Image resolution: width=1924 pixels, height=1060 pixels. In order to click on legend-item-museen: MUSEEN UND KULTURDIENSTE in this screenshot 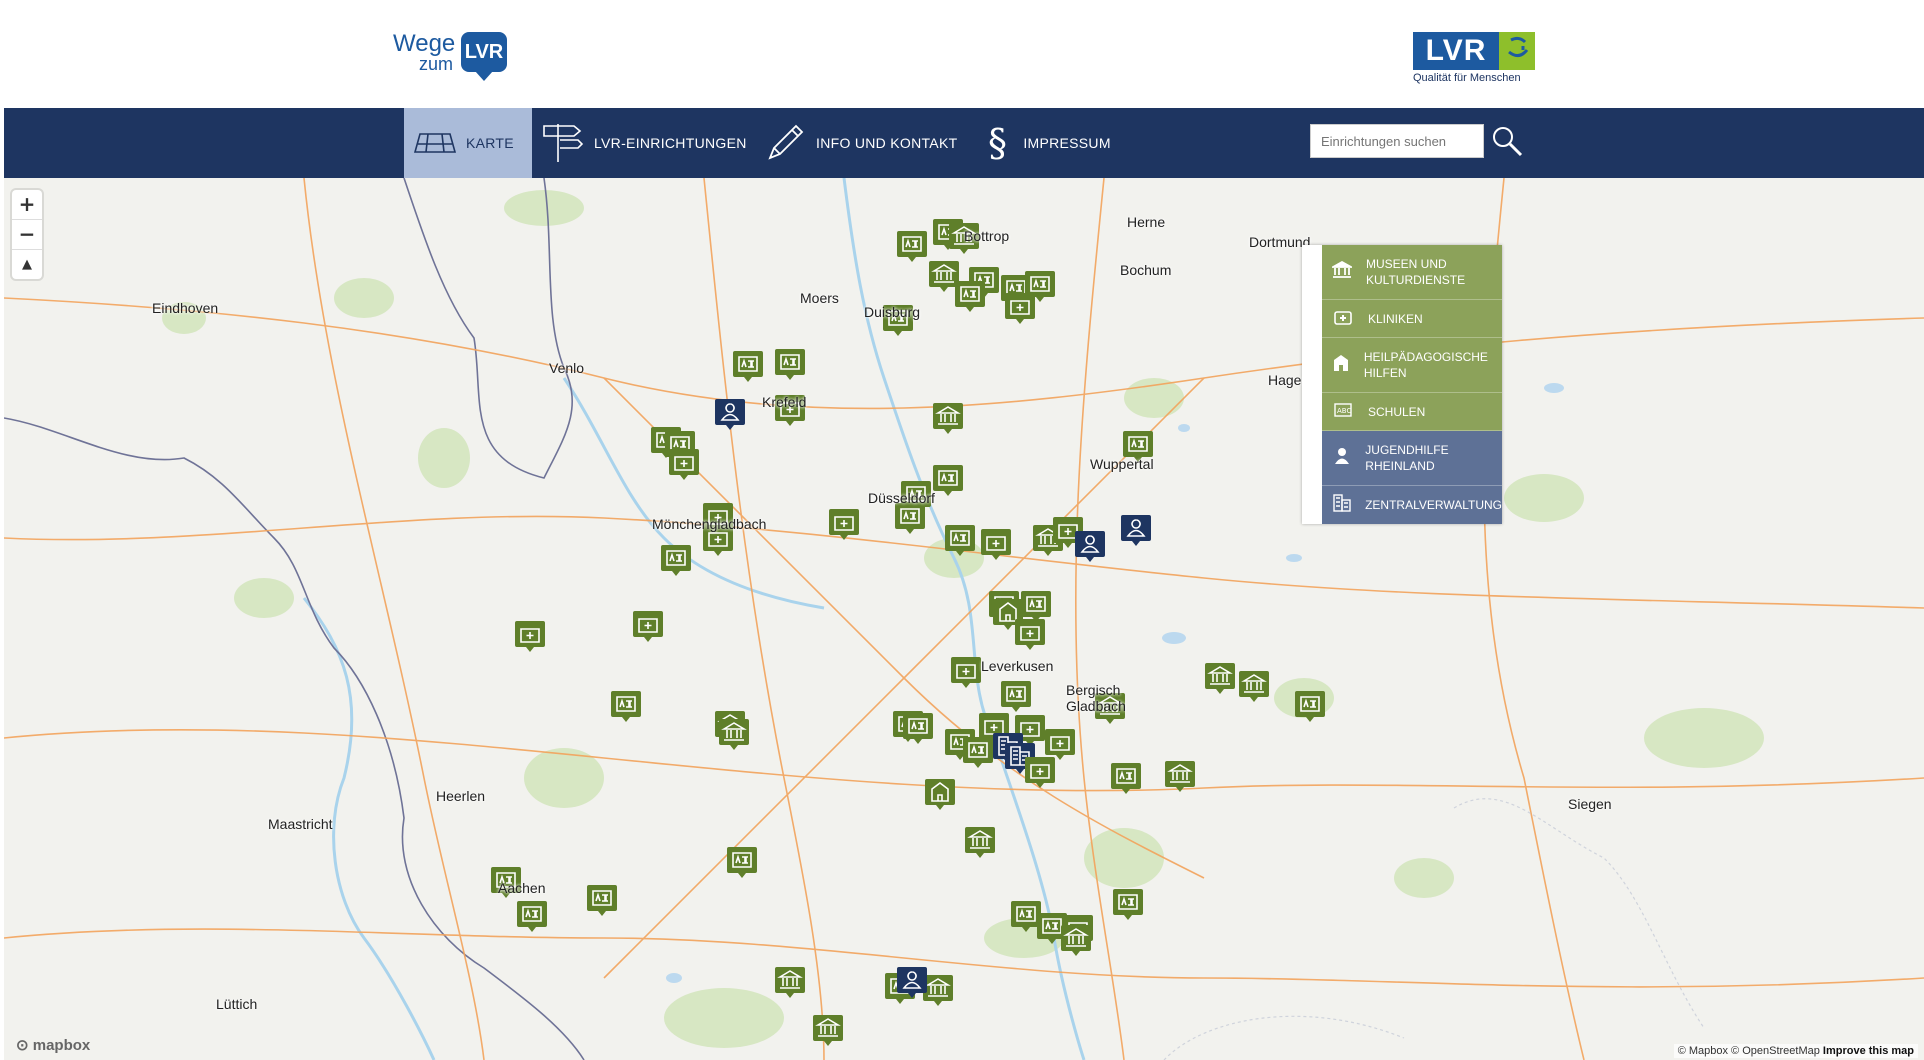, I will do `click(1412, 272)`.